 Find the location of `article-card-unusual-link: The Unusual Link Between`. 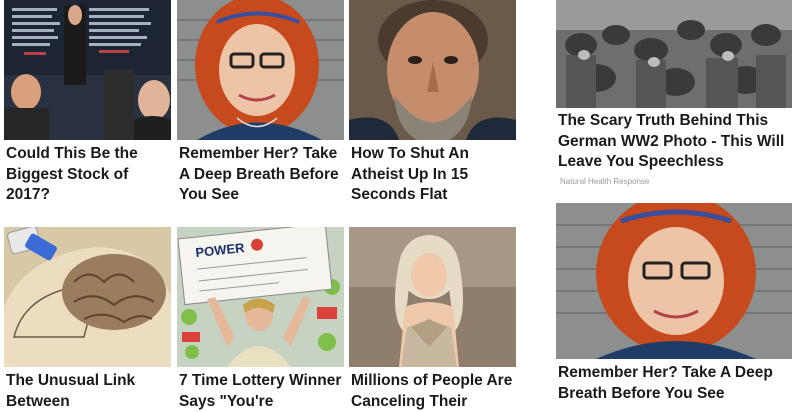

article-card-unusual-link: The Unusual Link Between is located at coordinates (87, 318).